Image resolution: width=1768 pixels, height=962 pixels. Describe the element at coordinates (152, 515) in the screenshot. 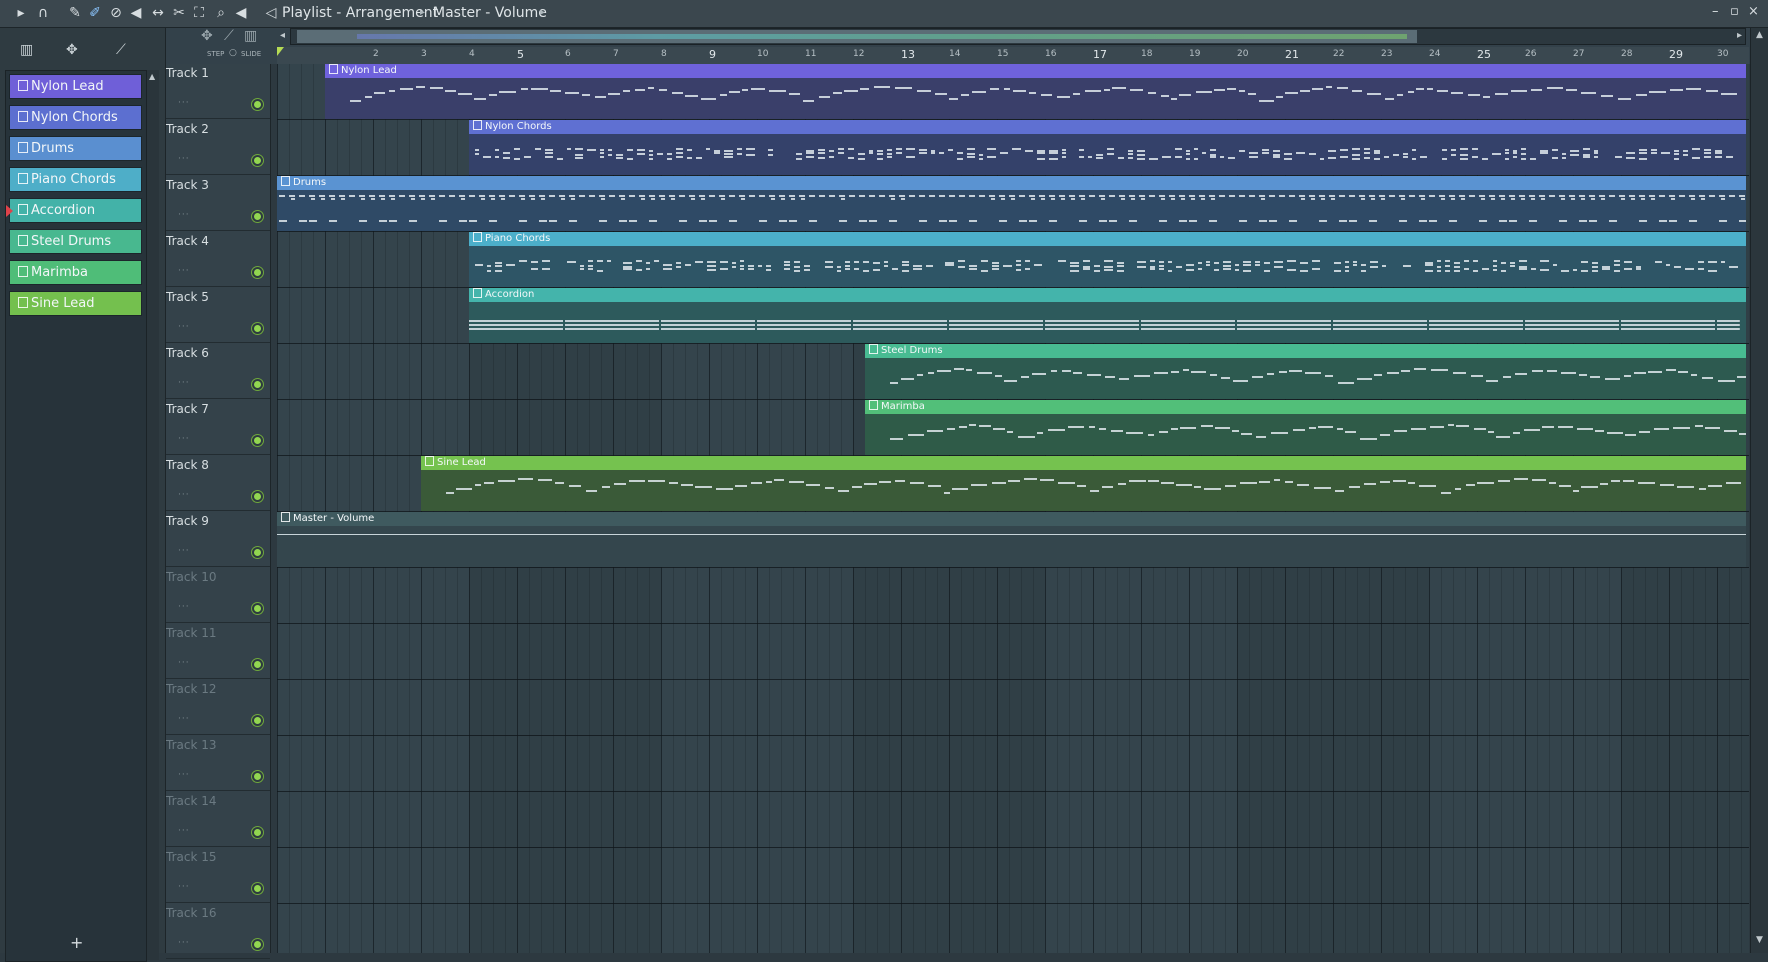

I see `browser-scrollbar: ▲` at that location.